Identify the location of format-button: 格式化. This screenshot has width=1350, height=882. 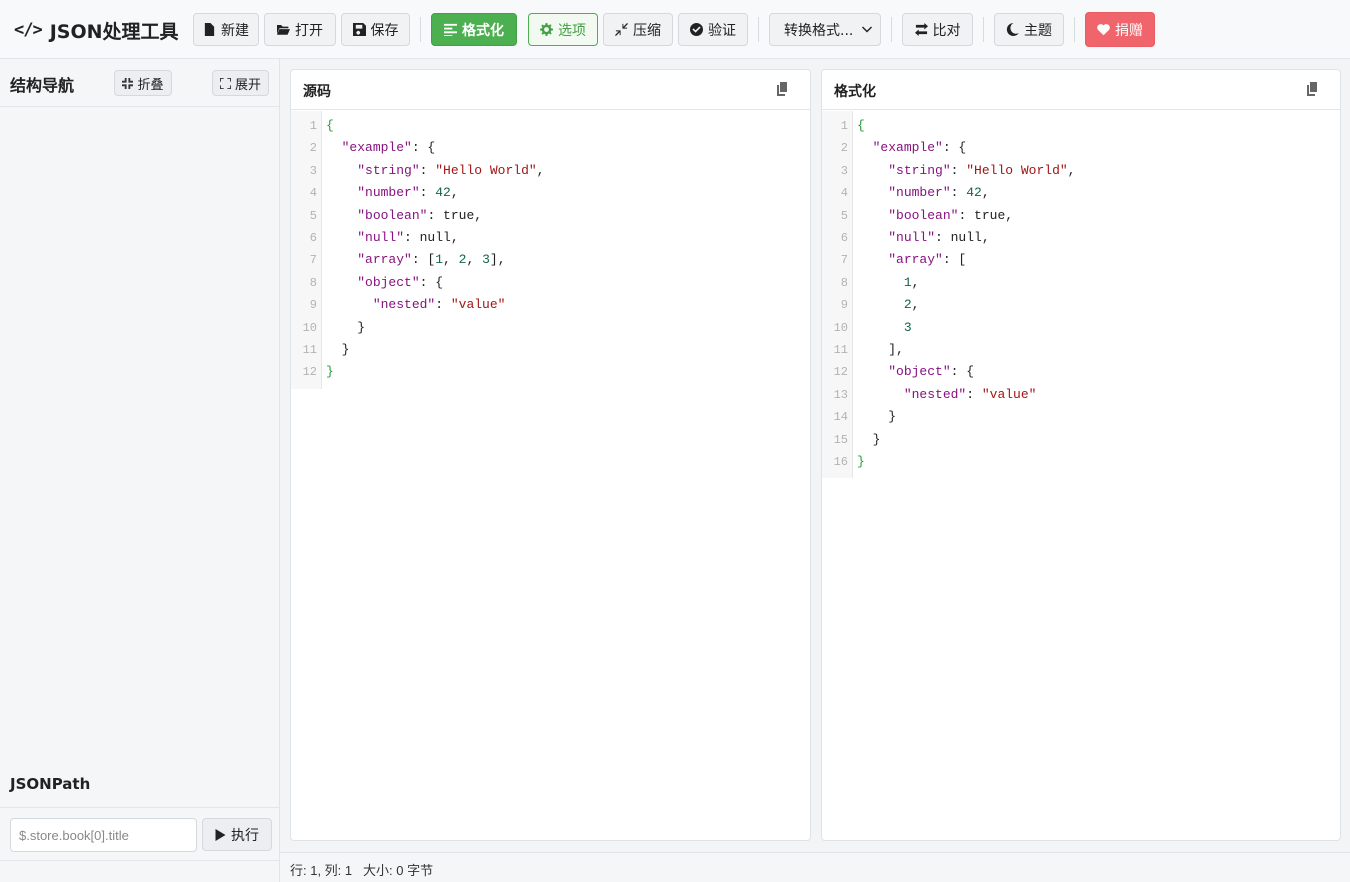
(474, 29).